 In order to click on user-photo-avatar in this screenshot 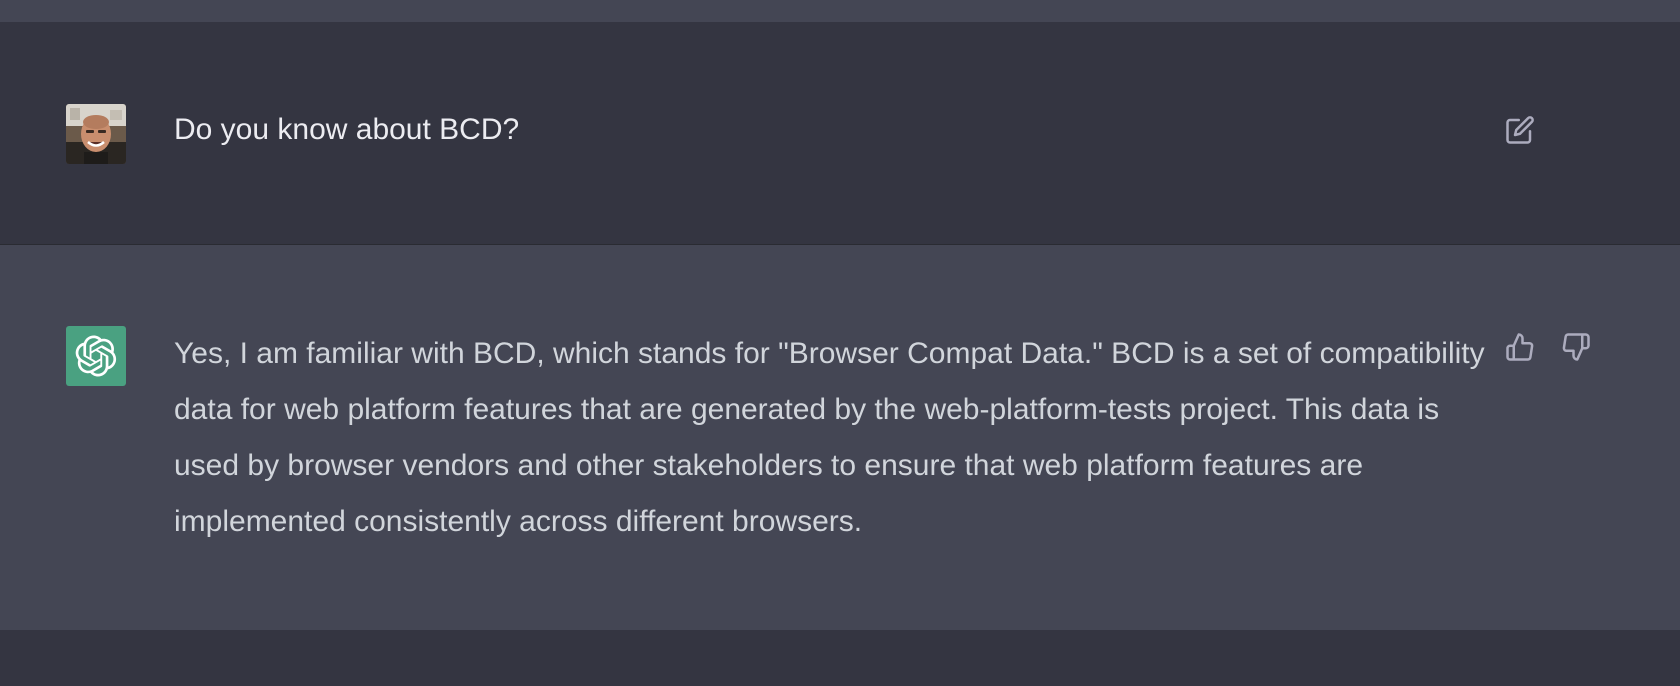, I will do `click(96, 134)`.